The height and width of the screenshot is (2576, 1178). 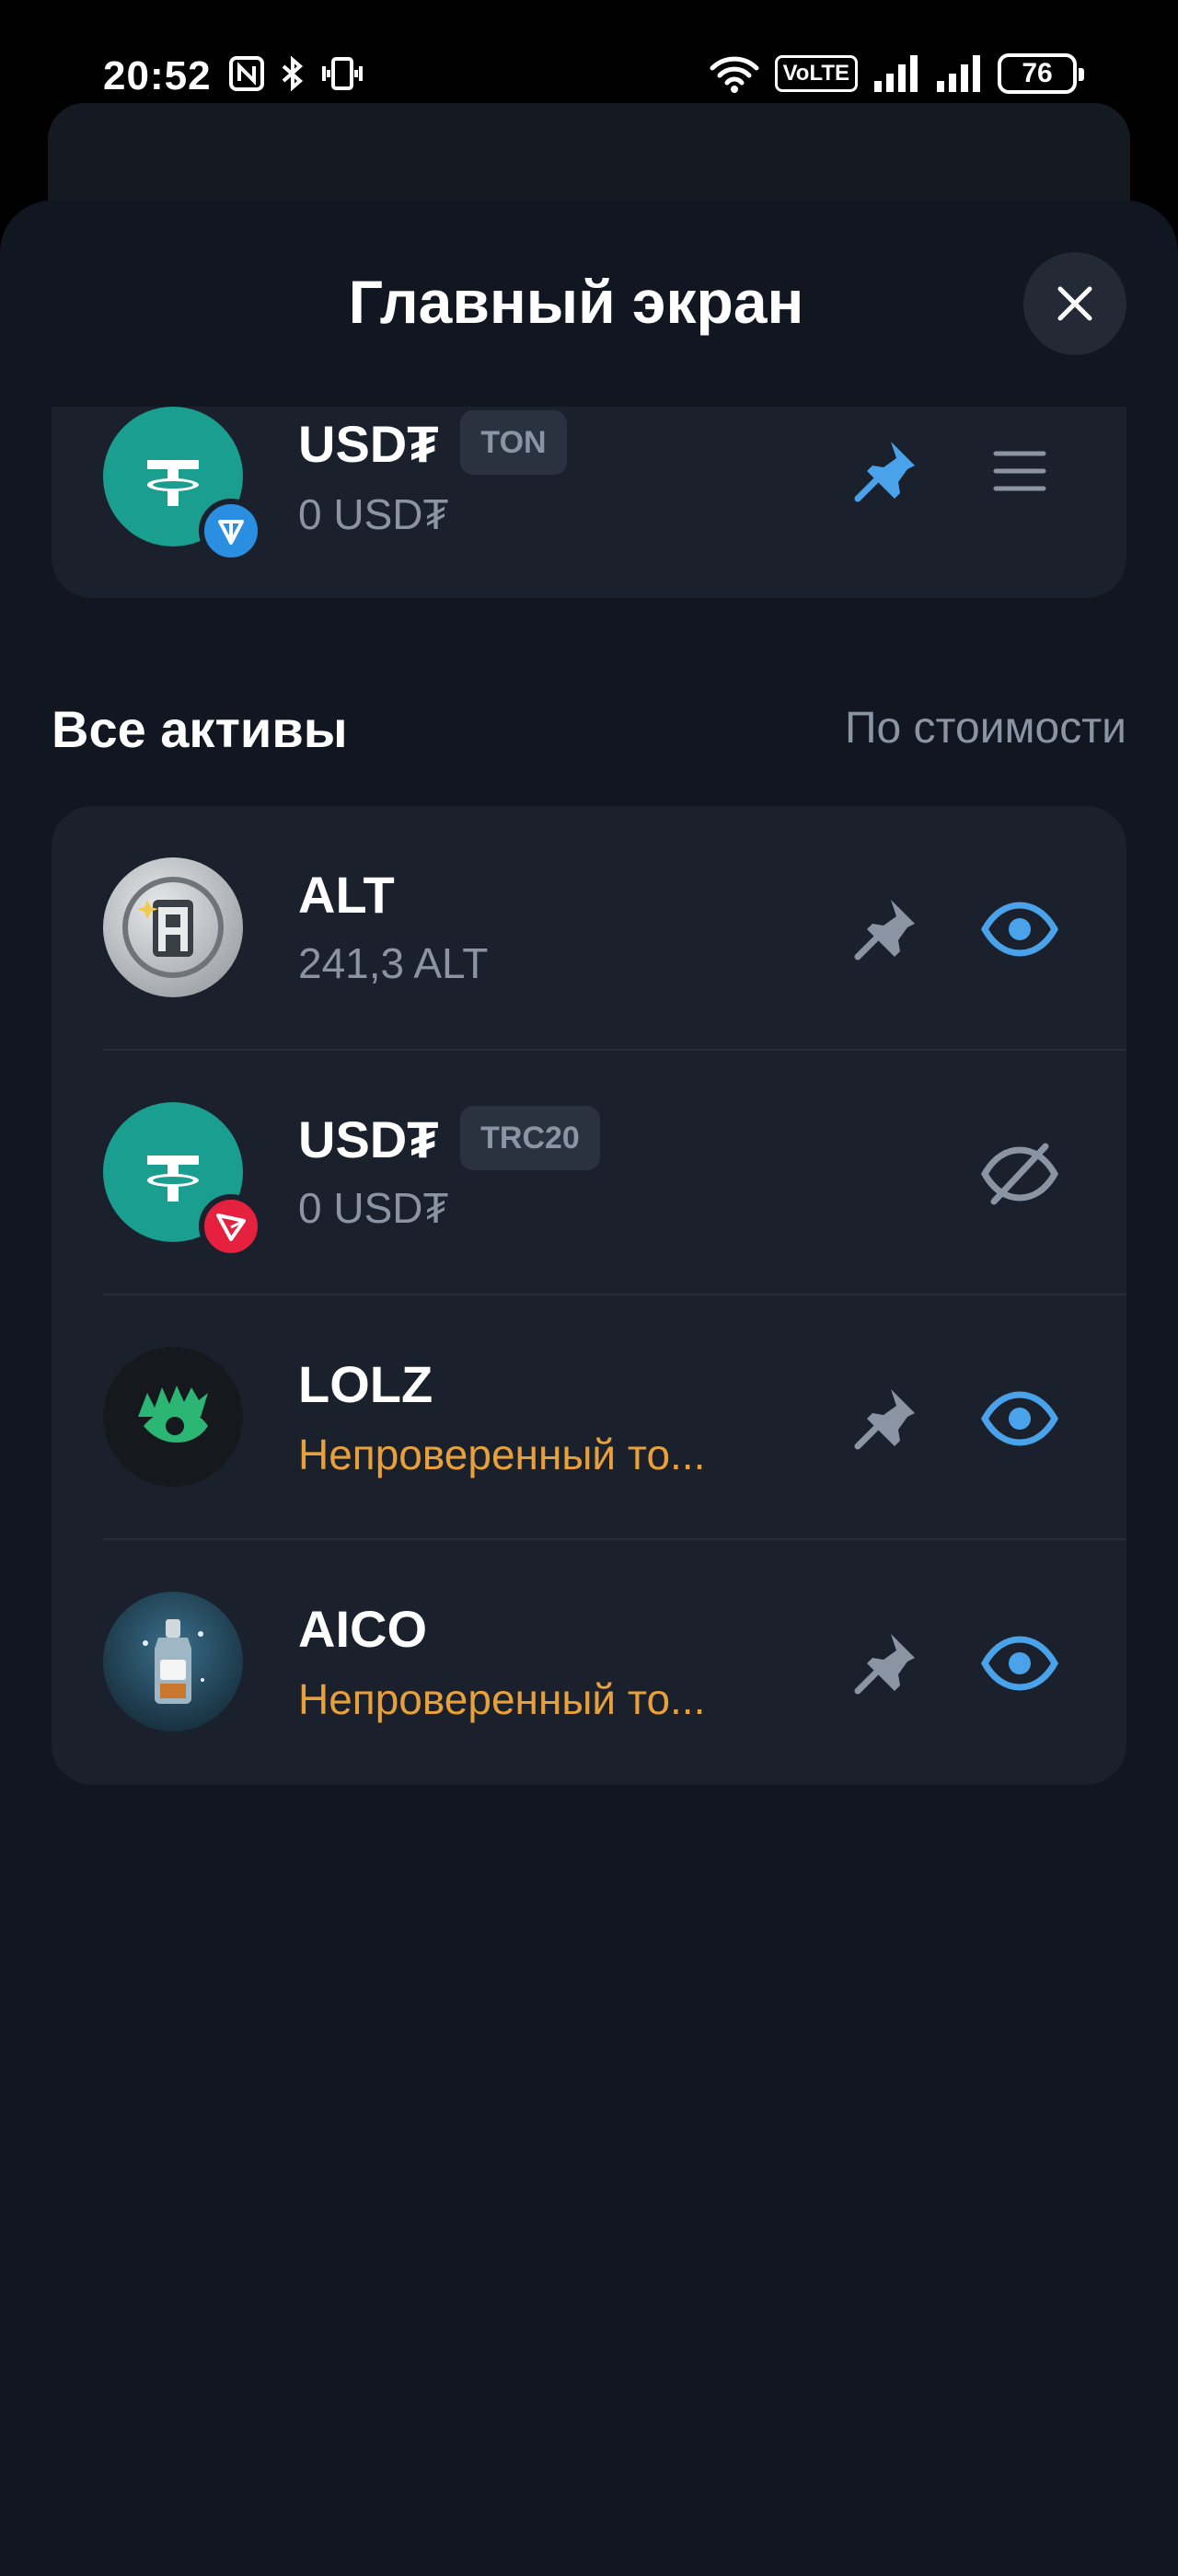 I want to click on nfc-icon, so click(x=246, y=73).